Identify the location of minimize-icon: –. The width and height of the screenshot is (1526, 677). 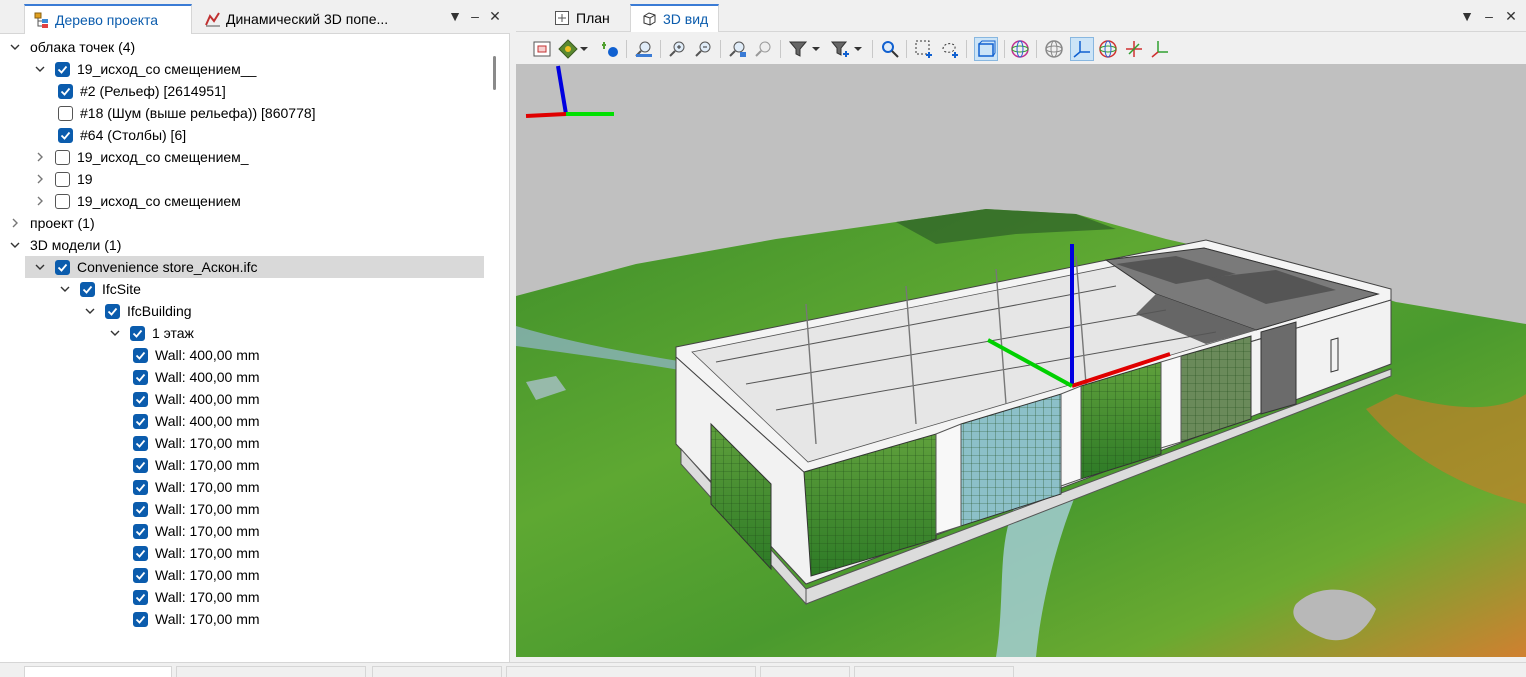
(475, 16).